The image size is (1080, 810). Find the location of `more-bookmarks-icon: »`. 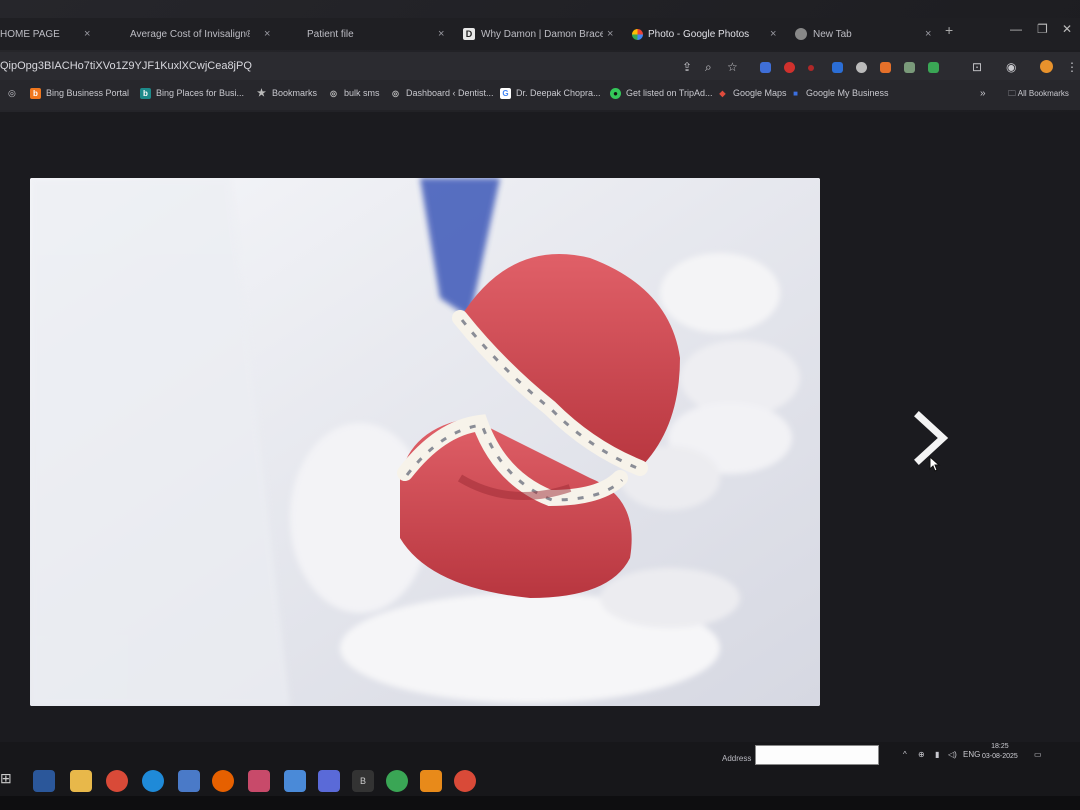

more-bookmarks-icon: » is located at coordinates (983, 93).